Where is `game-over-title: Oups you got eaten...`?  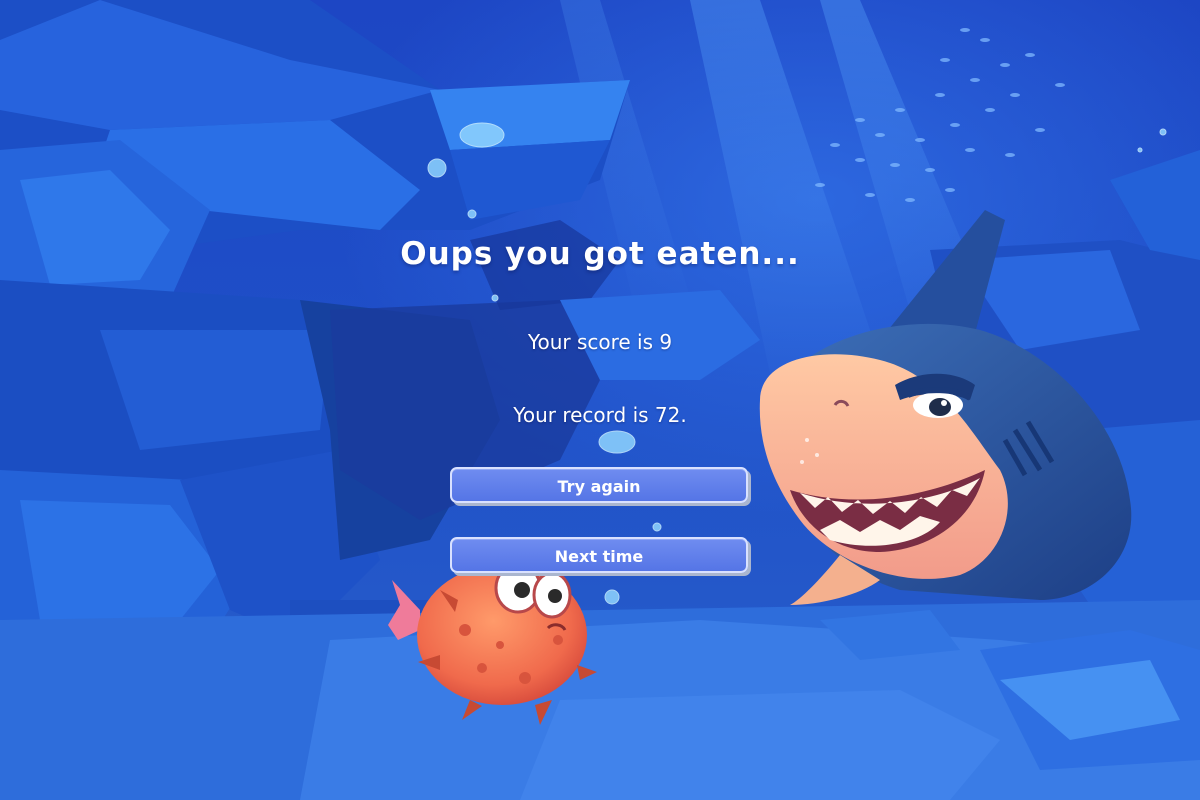
game-over-title: Oups you got eaten... is located at coordinates (600, 254).